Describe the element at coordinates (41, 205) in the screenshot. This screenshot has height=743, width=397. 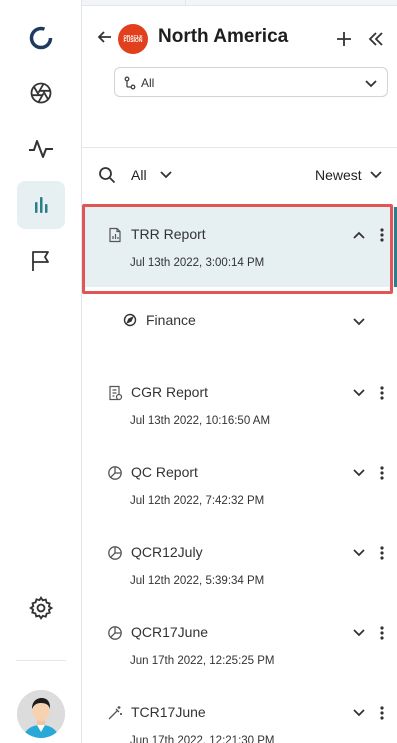
I see `reports-icon` at that location.